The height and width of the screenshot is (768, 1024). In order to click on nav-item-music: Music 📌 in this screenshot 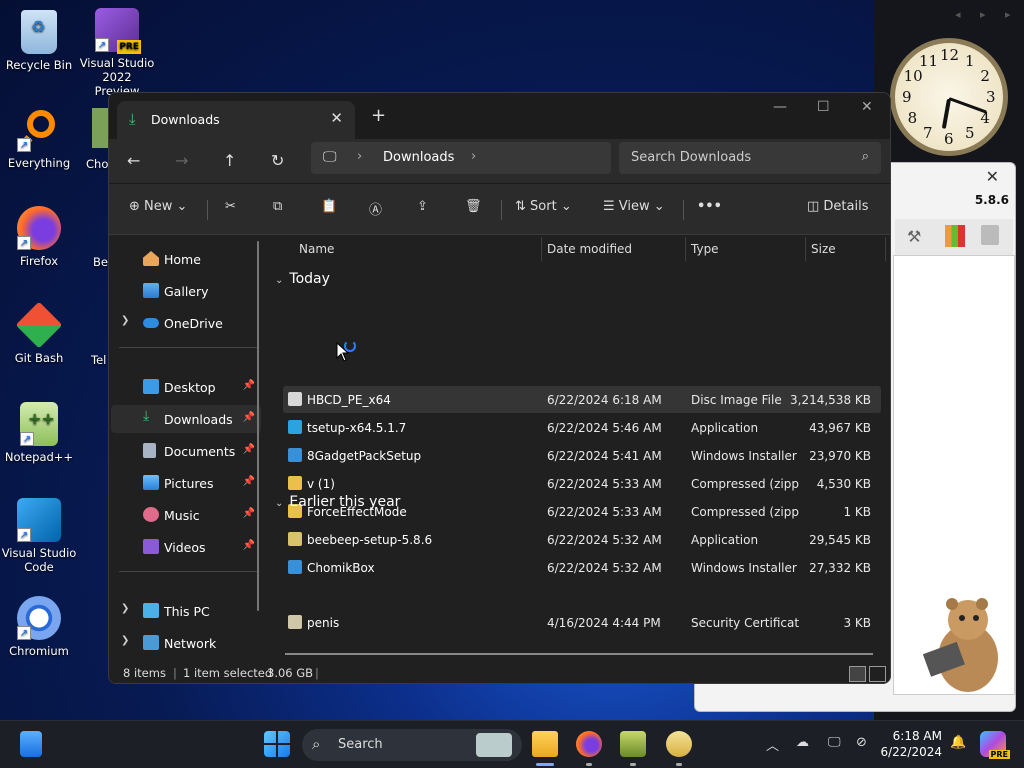, I will do `click(186, 515)`.